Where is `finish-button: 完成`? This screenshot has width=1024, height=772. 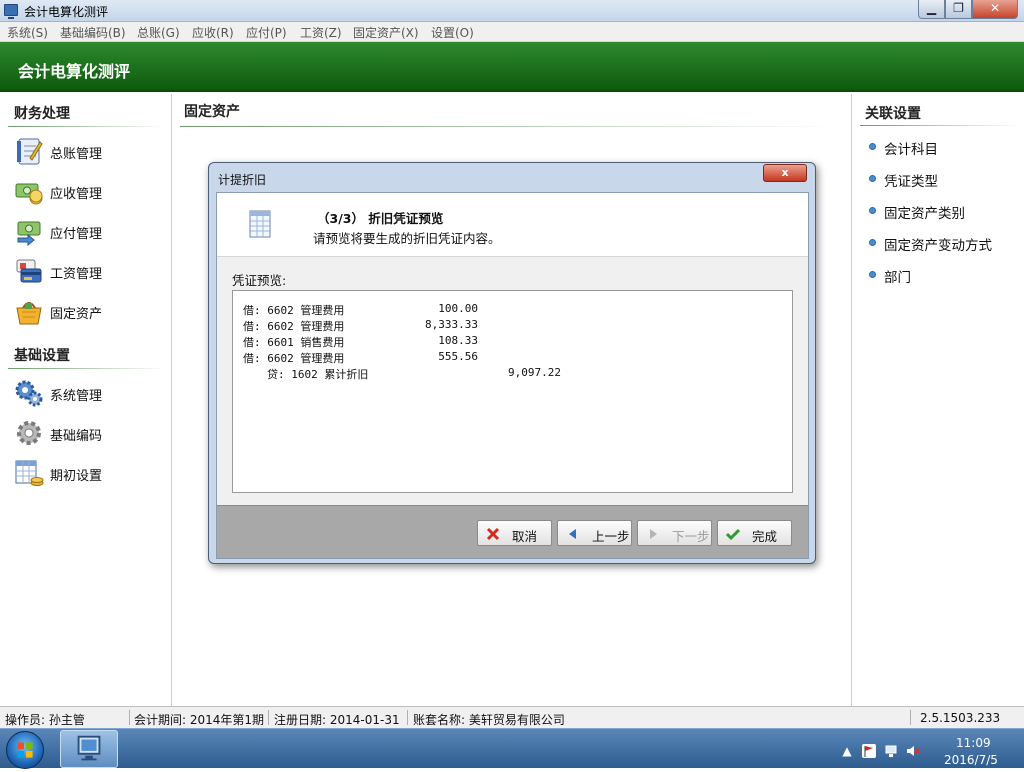 finish-button: 完成 is located at coordinates (754, 533).